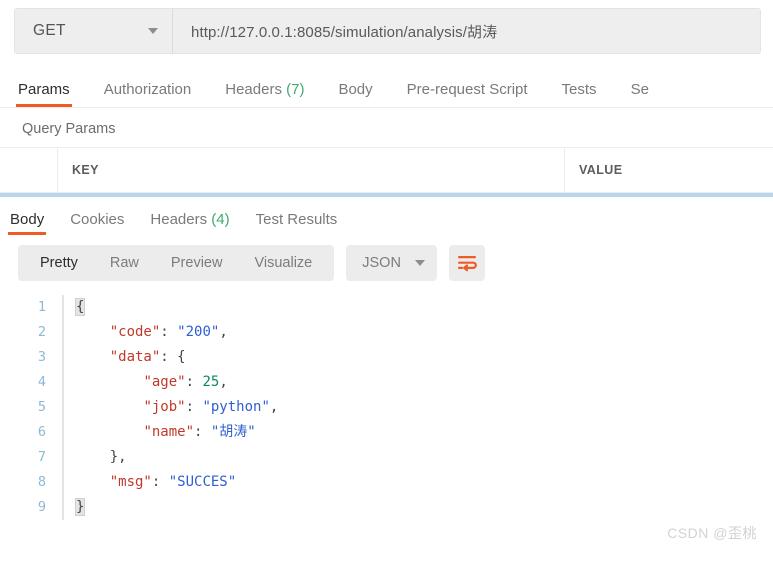 The height and width of the screenshot is (561, 773). I want to click on token-key: "age", so click(164, 382).